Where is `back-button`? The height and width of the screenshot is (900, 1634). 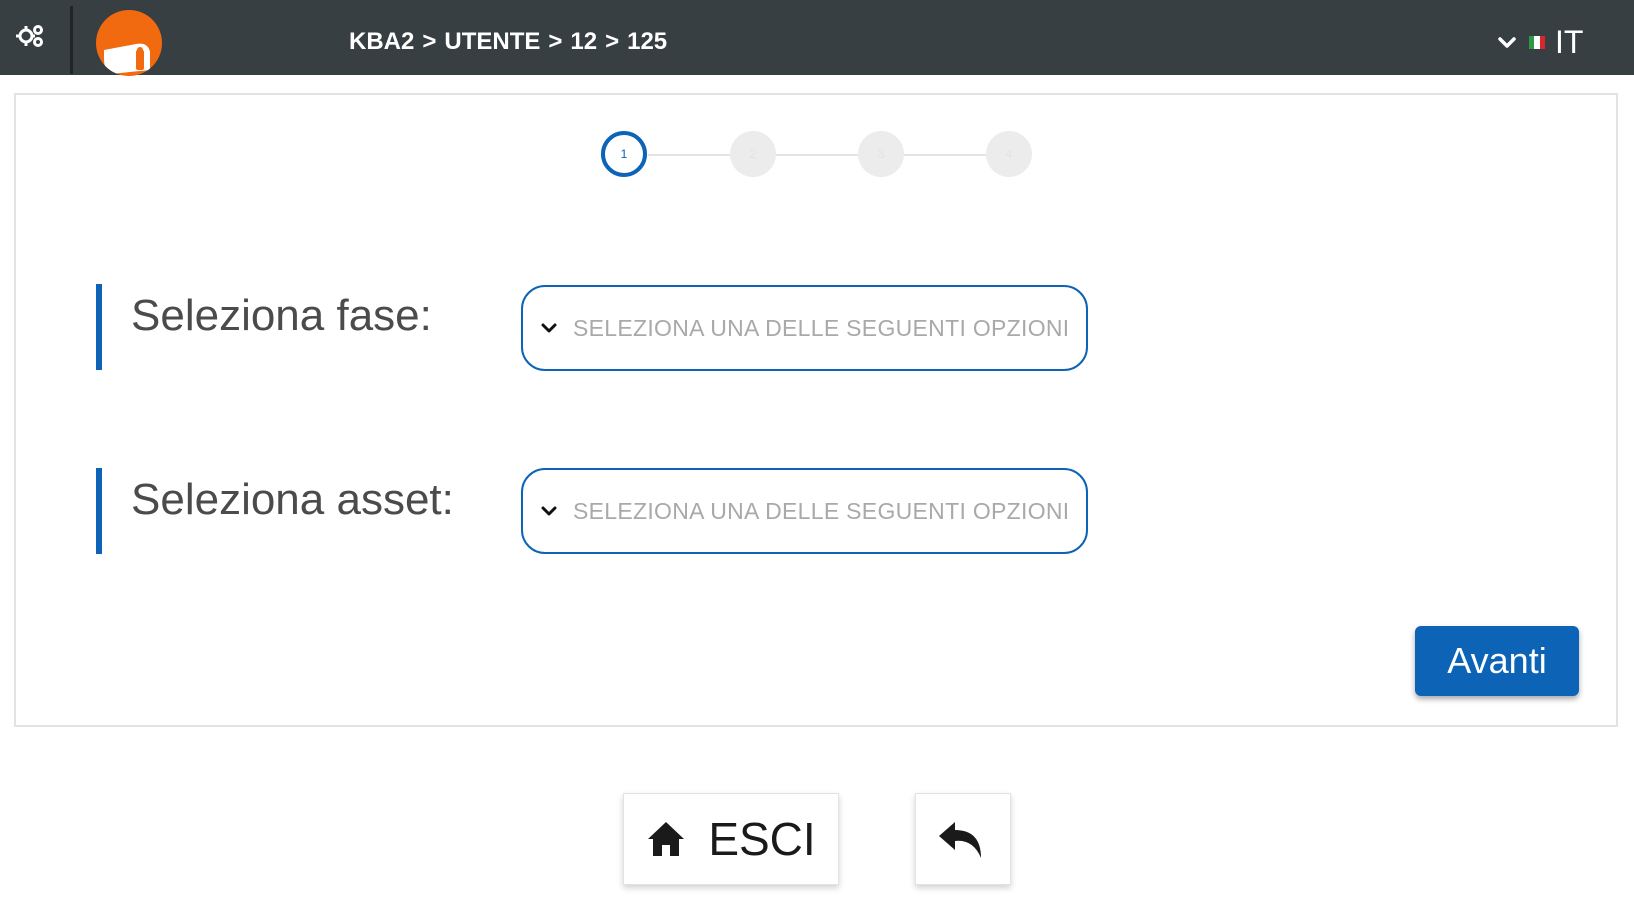 back-button is located at coordinates (963, 839).